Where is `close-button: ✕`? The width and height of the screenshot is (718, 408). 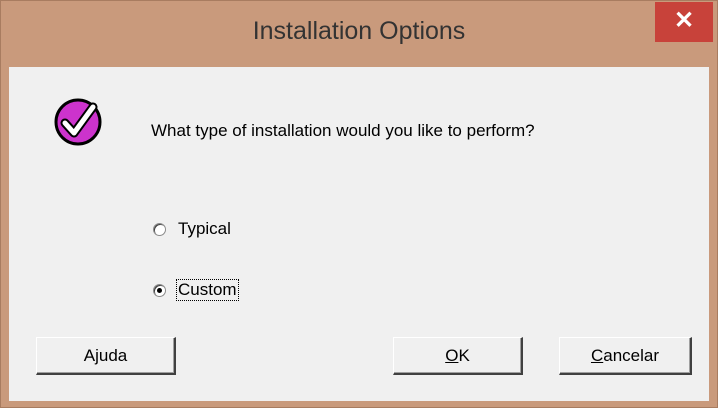 close-button: ✕ is located at coordinates (684, 22).